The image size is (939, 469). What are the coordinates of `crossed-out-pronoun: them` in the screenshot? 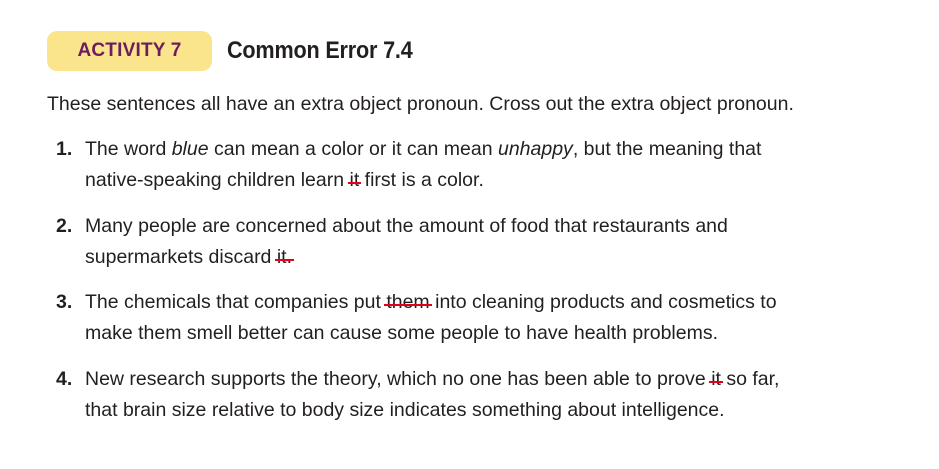 It's located at (408, 302).